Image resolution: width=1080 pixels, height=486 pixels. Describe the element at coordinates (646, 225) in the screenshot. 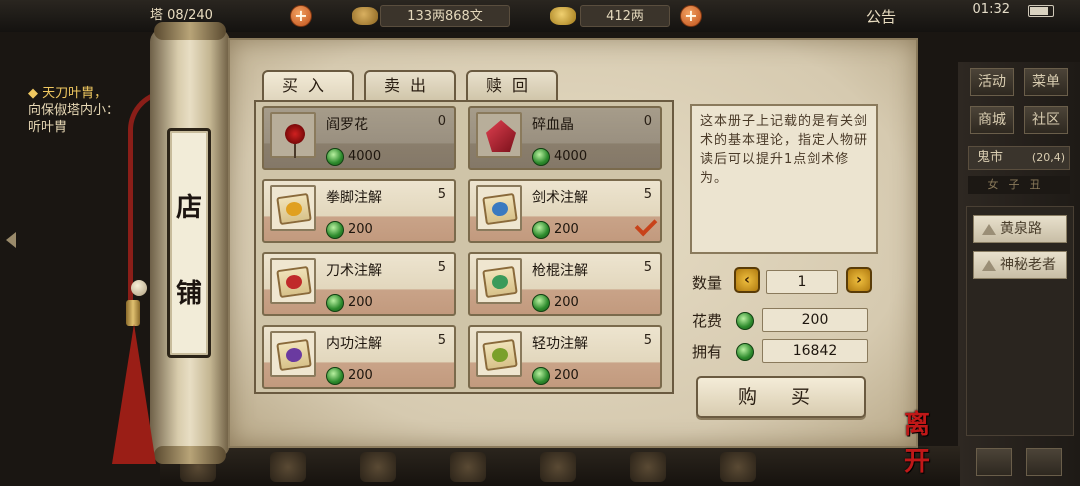

I see `selected-check-icon` at that location.